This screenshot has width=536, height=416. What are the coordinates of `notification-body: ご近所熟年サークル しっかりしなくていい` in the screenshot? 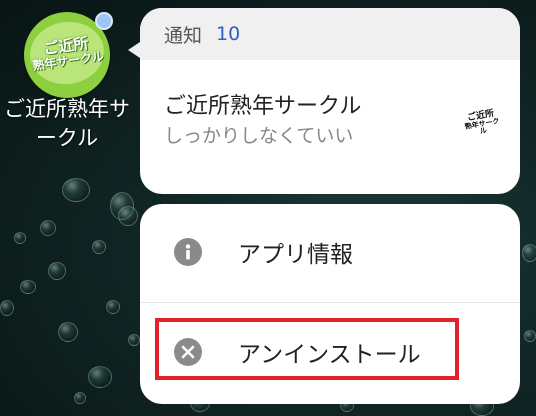 It's located at (262, 121).